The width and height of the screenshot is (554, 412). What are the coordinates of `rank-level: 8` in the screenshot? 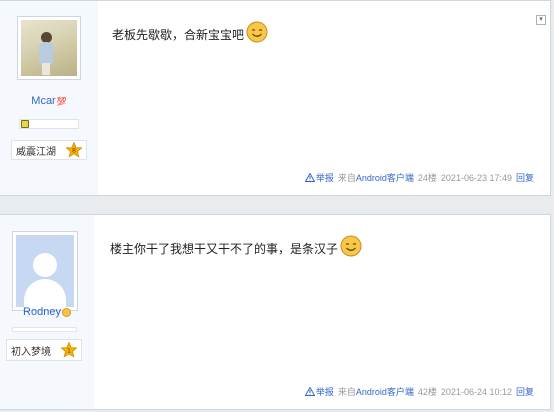 It's located at (74, 151).